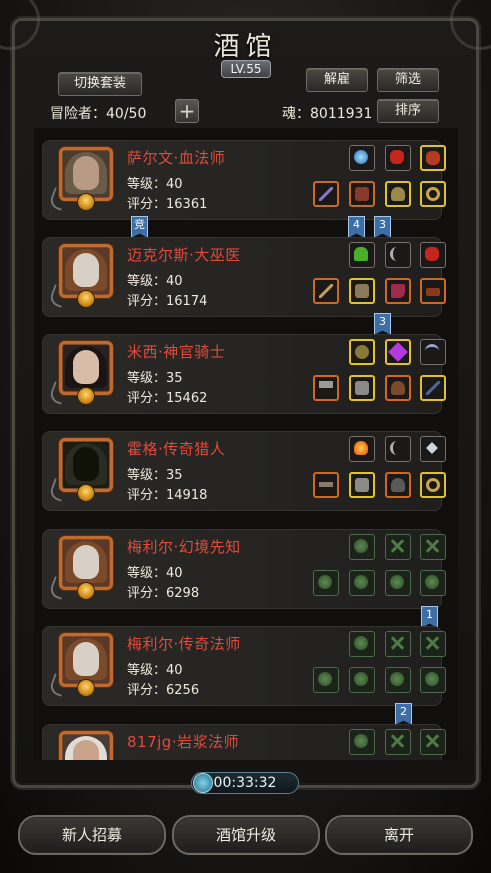 This screenshot has height=873, width=491. I want to click on orb-icon, so click(362, 158).